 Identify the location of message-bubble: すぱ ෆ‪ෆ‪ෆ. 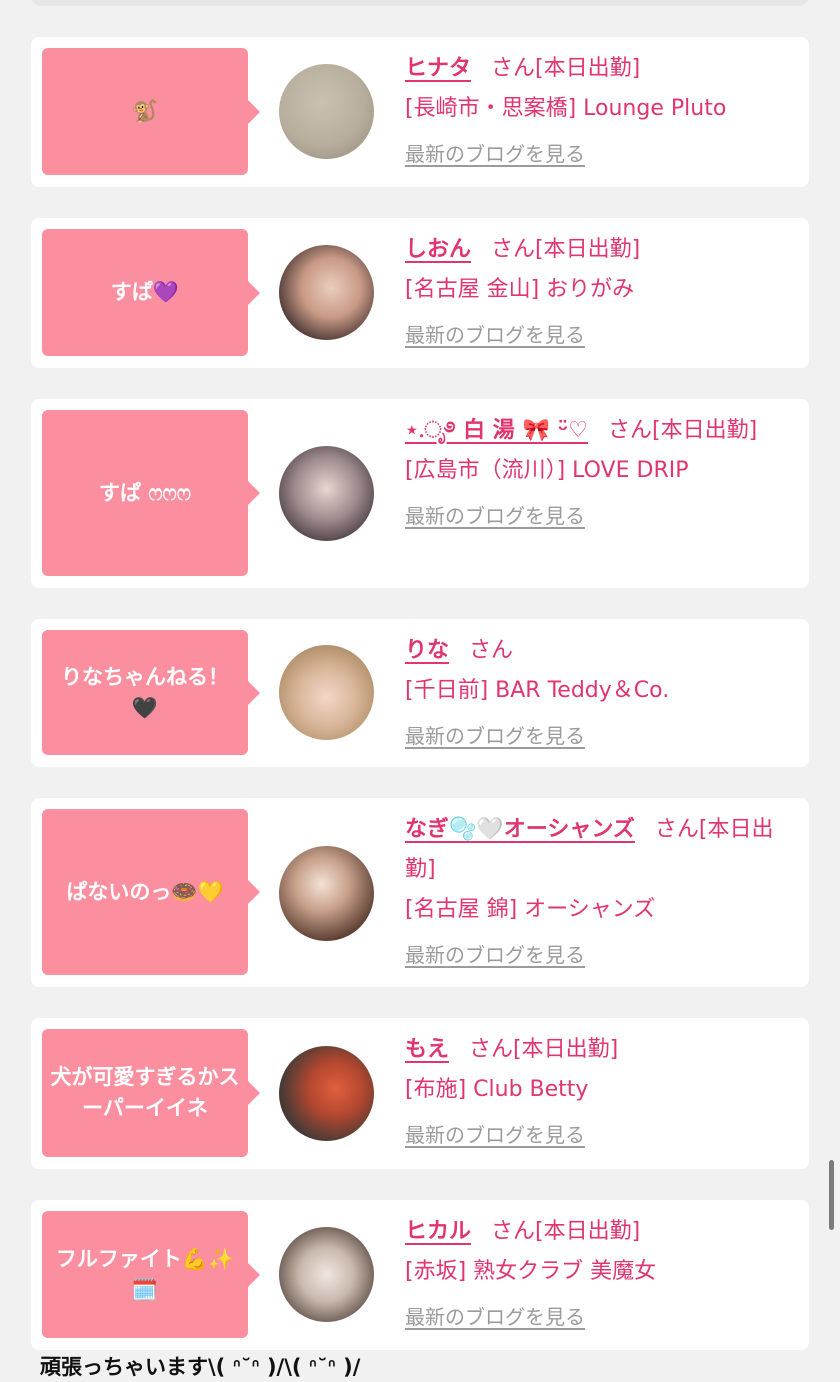
(151, 493).